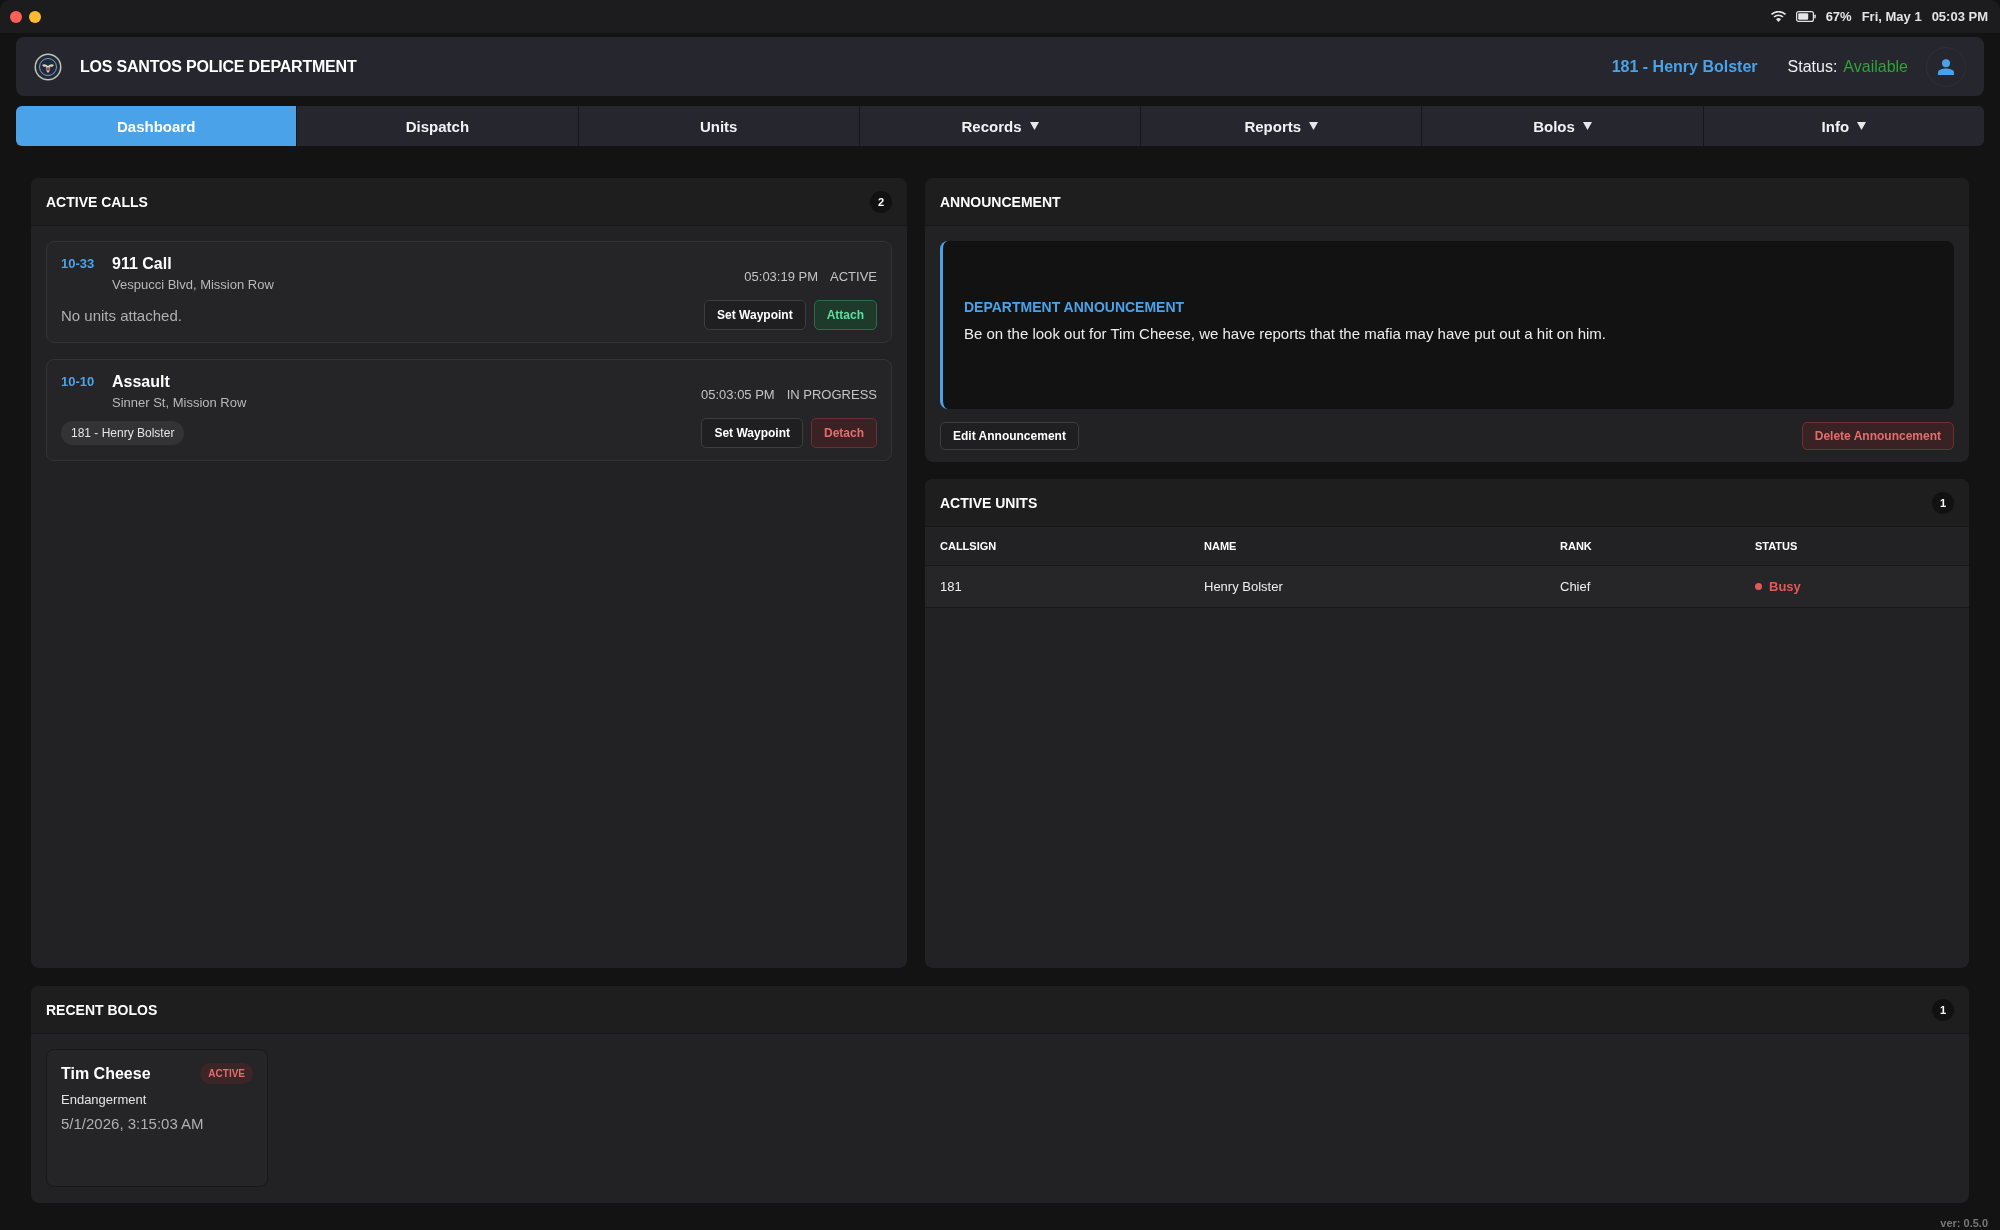 Image resolution: width=2000 pixels, height=1230 pixels. Describe the element at coordinates (881, 201) in the screenshot. I see `count-badge: 2` at that location.